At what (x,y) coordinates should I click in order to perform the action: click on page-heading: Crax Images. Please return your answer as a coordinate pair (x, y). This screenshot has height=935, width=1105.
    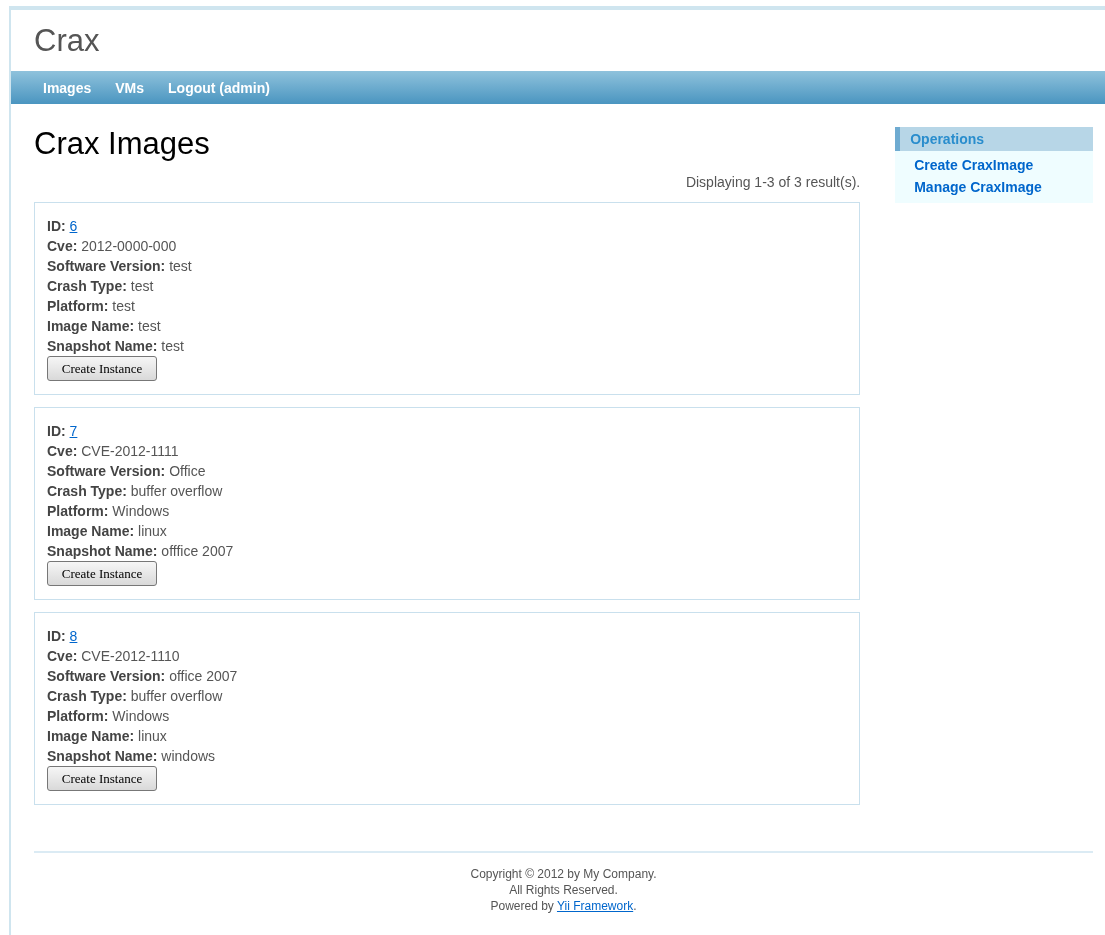
    Looking at the image, I should click on (122, 144).